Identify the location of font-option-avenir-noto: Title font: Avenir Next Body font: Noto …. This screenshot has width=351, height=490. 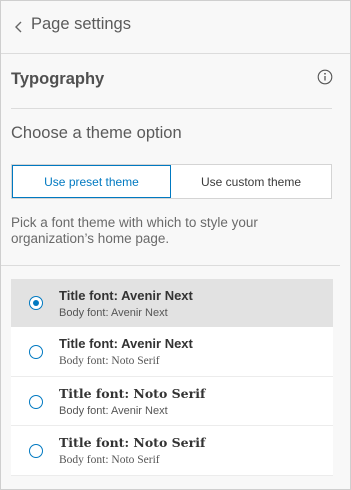
(172, 352).